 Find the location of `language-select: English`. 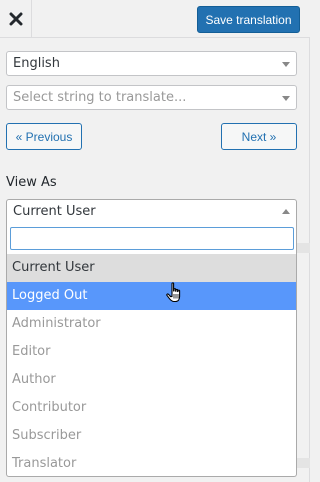

language-select: English is located at coordinates (151, 63).